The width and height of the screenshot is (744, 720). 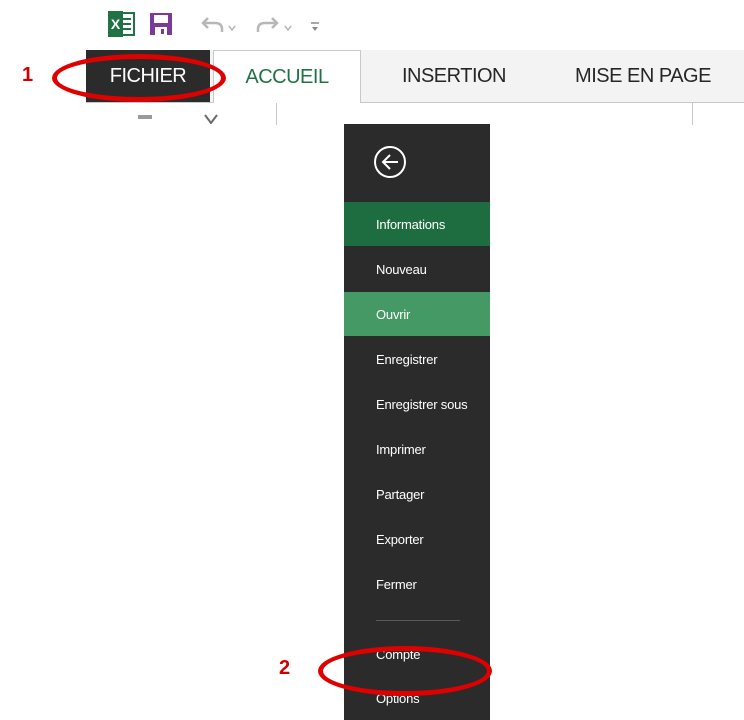 I want to click on menu-item-informations: Informations, so click(x=417, y=224).